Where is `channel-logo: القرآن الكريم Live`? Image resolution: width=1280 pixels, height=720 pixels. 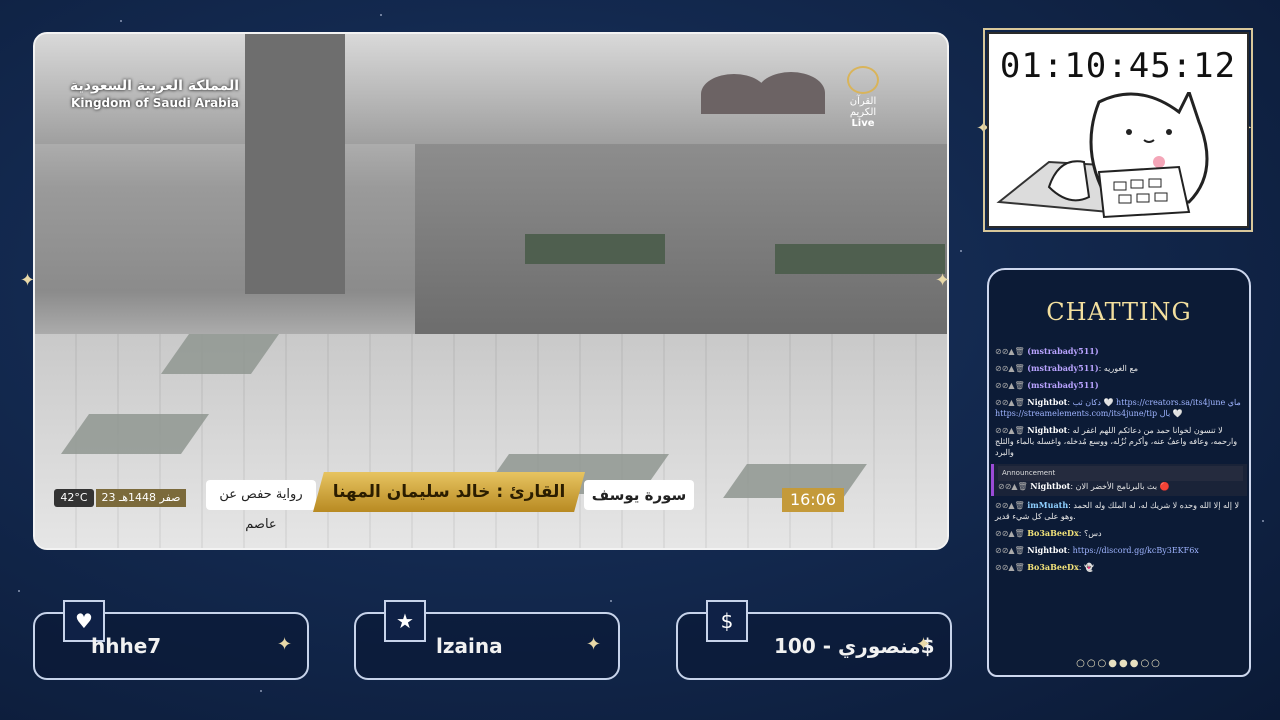
channel-logo: القرآن الكريم Live is located at coordinates (863, 97).